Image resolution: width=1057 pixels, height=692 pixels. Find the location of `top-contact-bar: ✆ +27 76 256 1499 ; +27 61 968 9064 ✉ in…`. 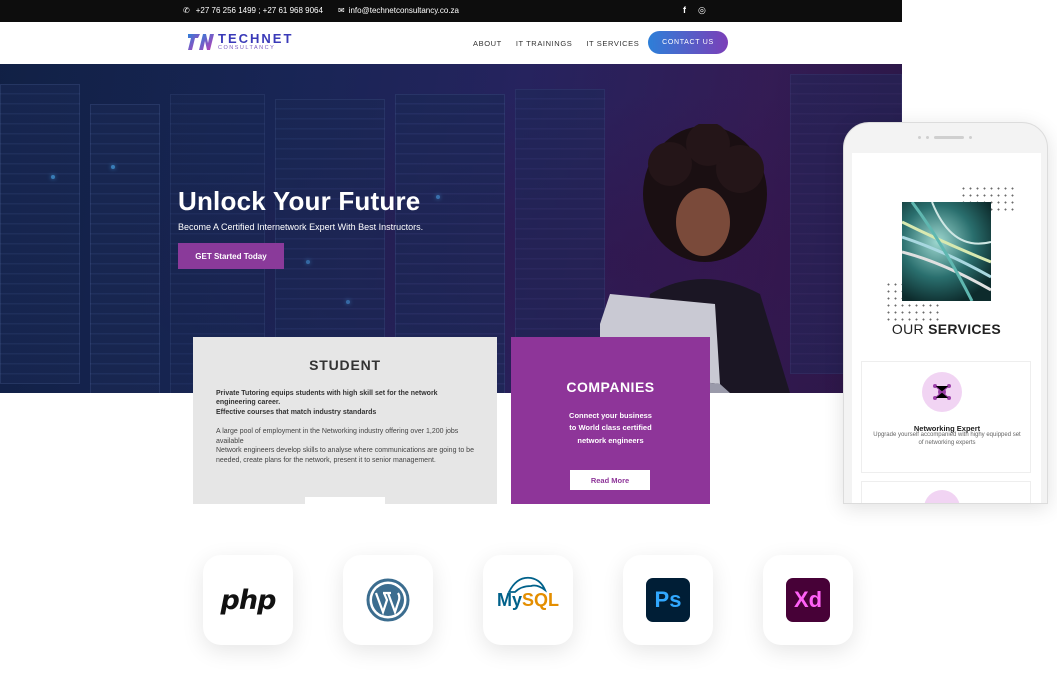

top-contact-bar: ✆ +27 76 256 1499 ; +27 61 968 9064 ✉ in… is located at coordinates (451, 11).